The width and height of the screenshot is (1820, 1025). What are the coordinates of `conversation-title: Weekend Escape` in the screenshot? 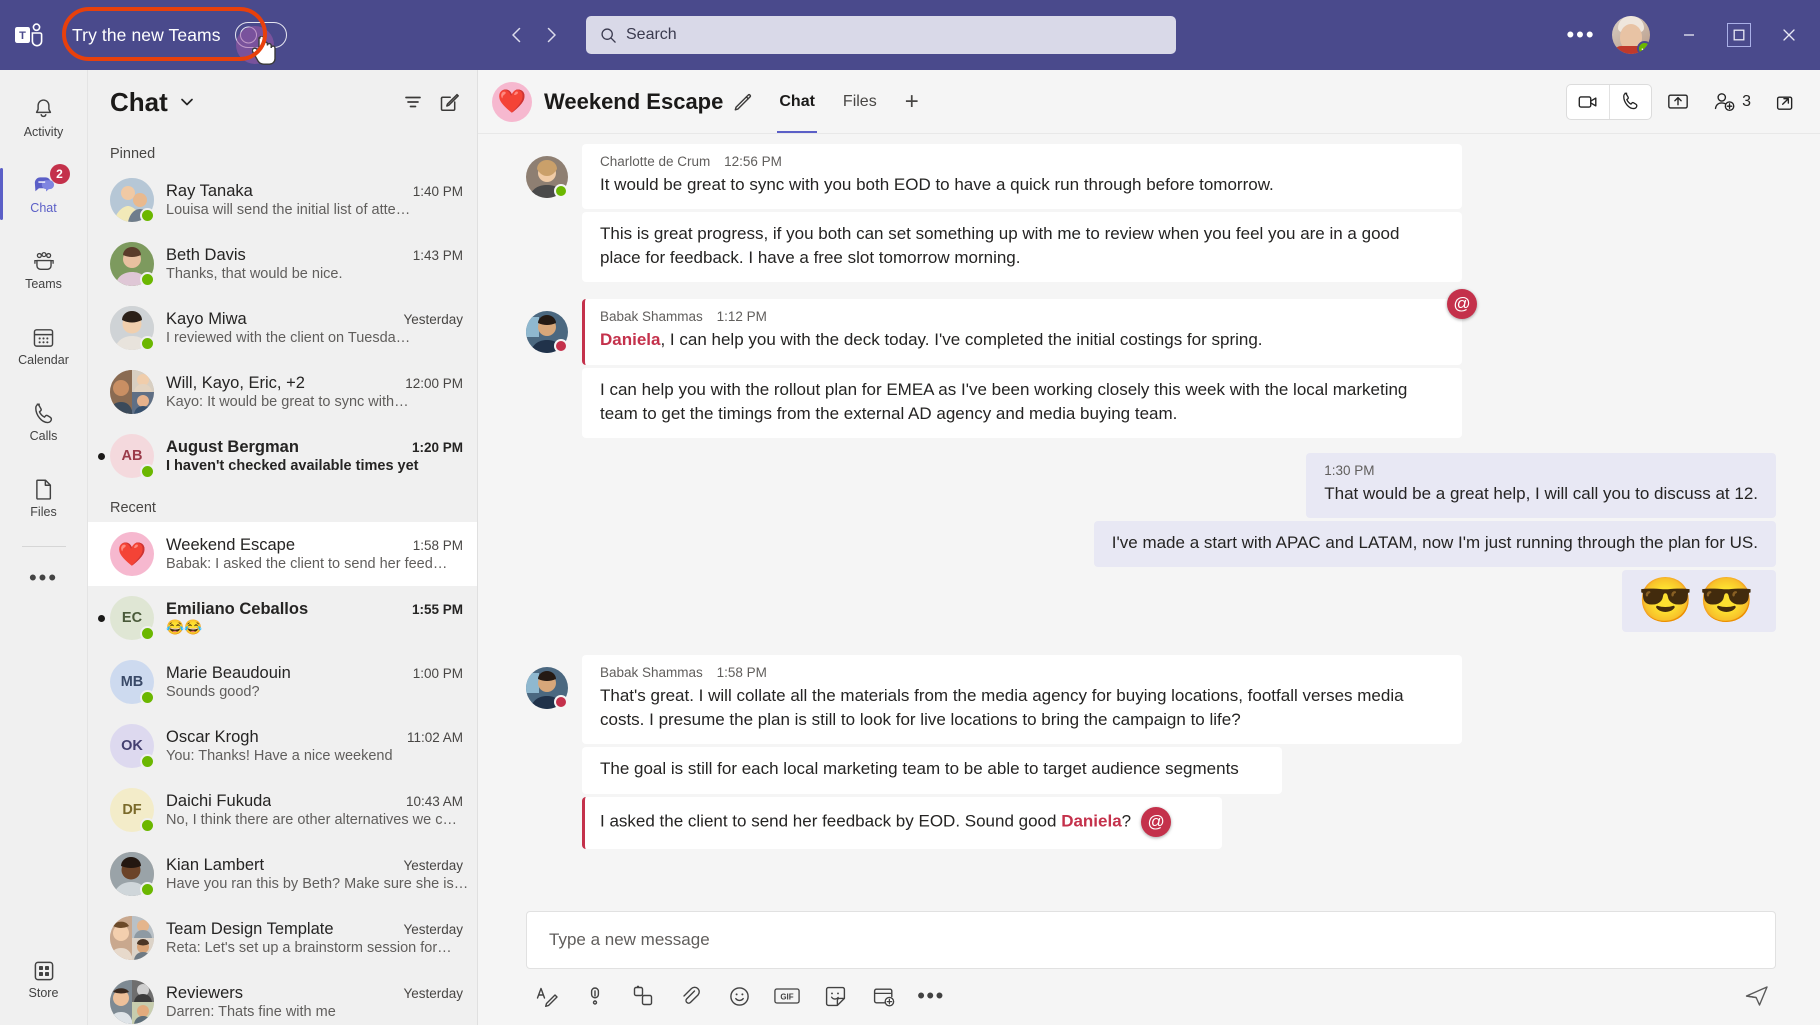 It's located at (634, 101).